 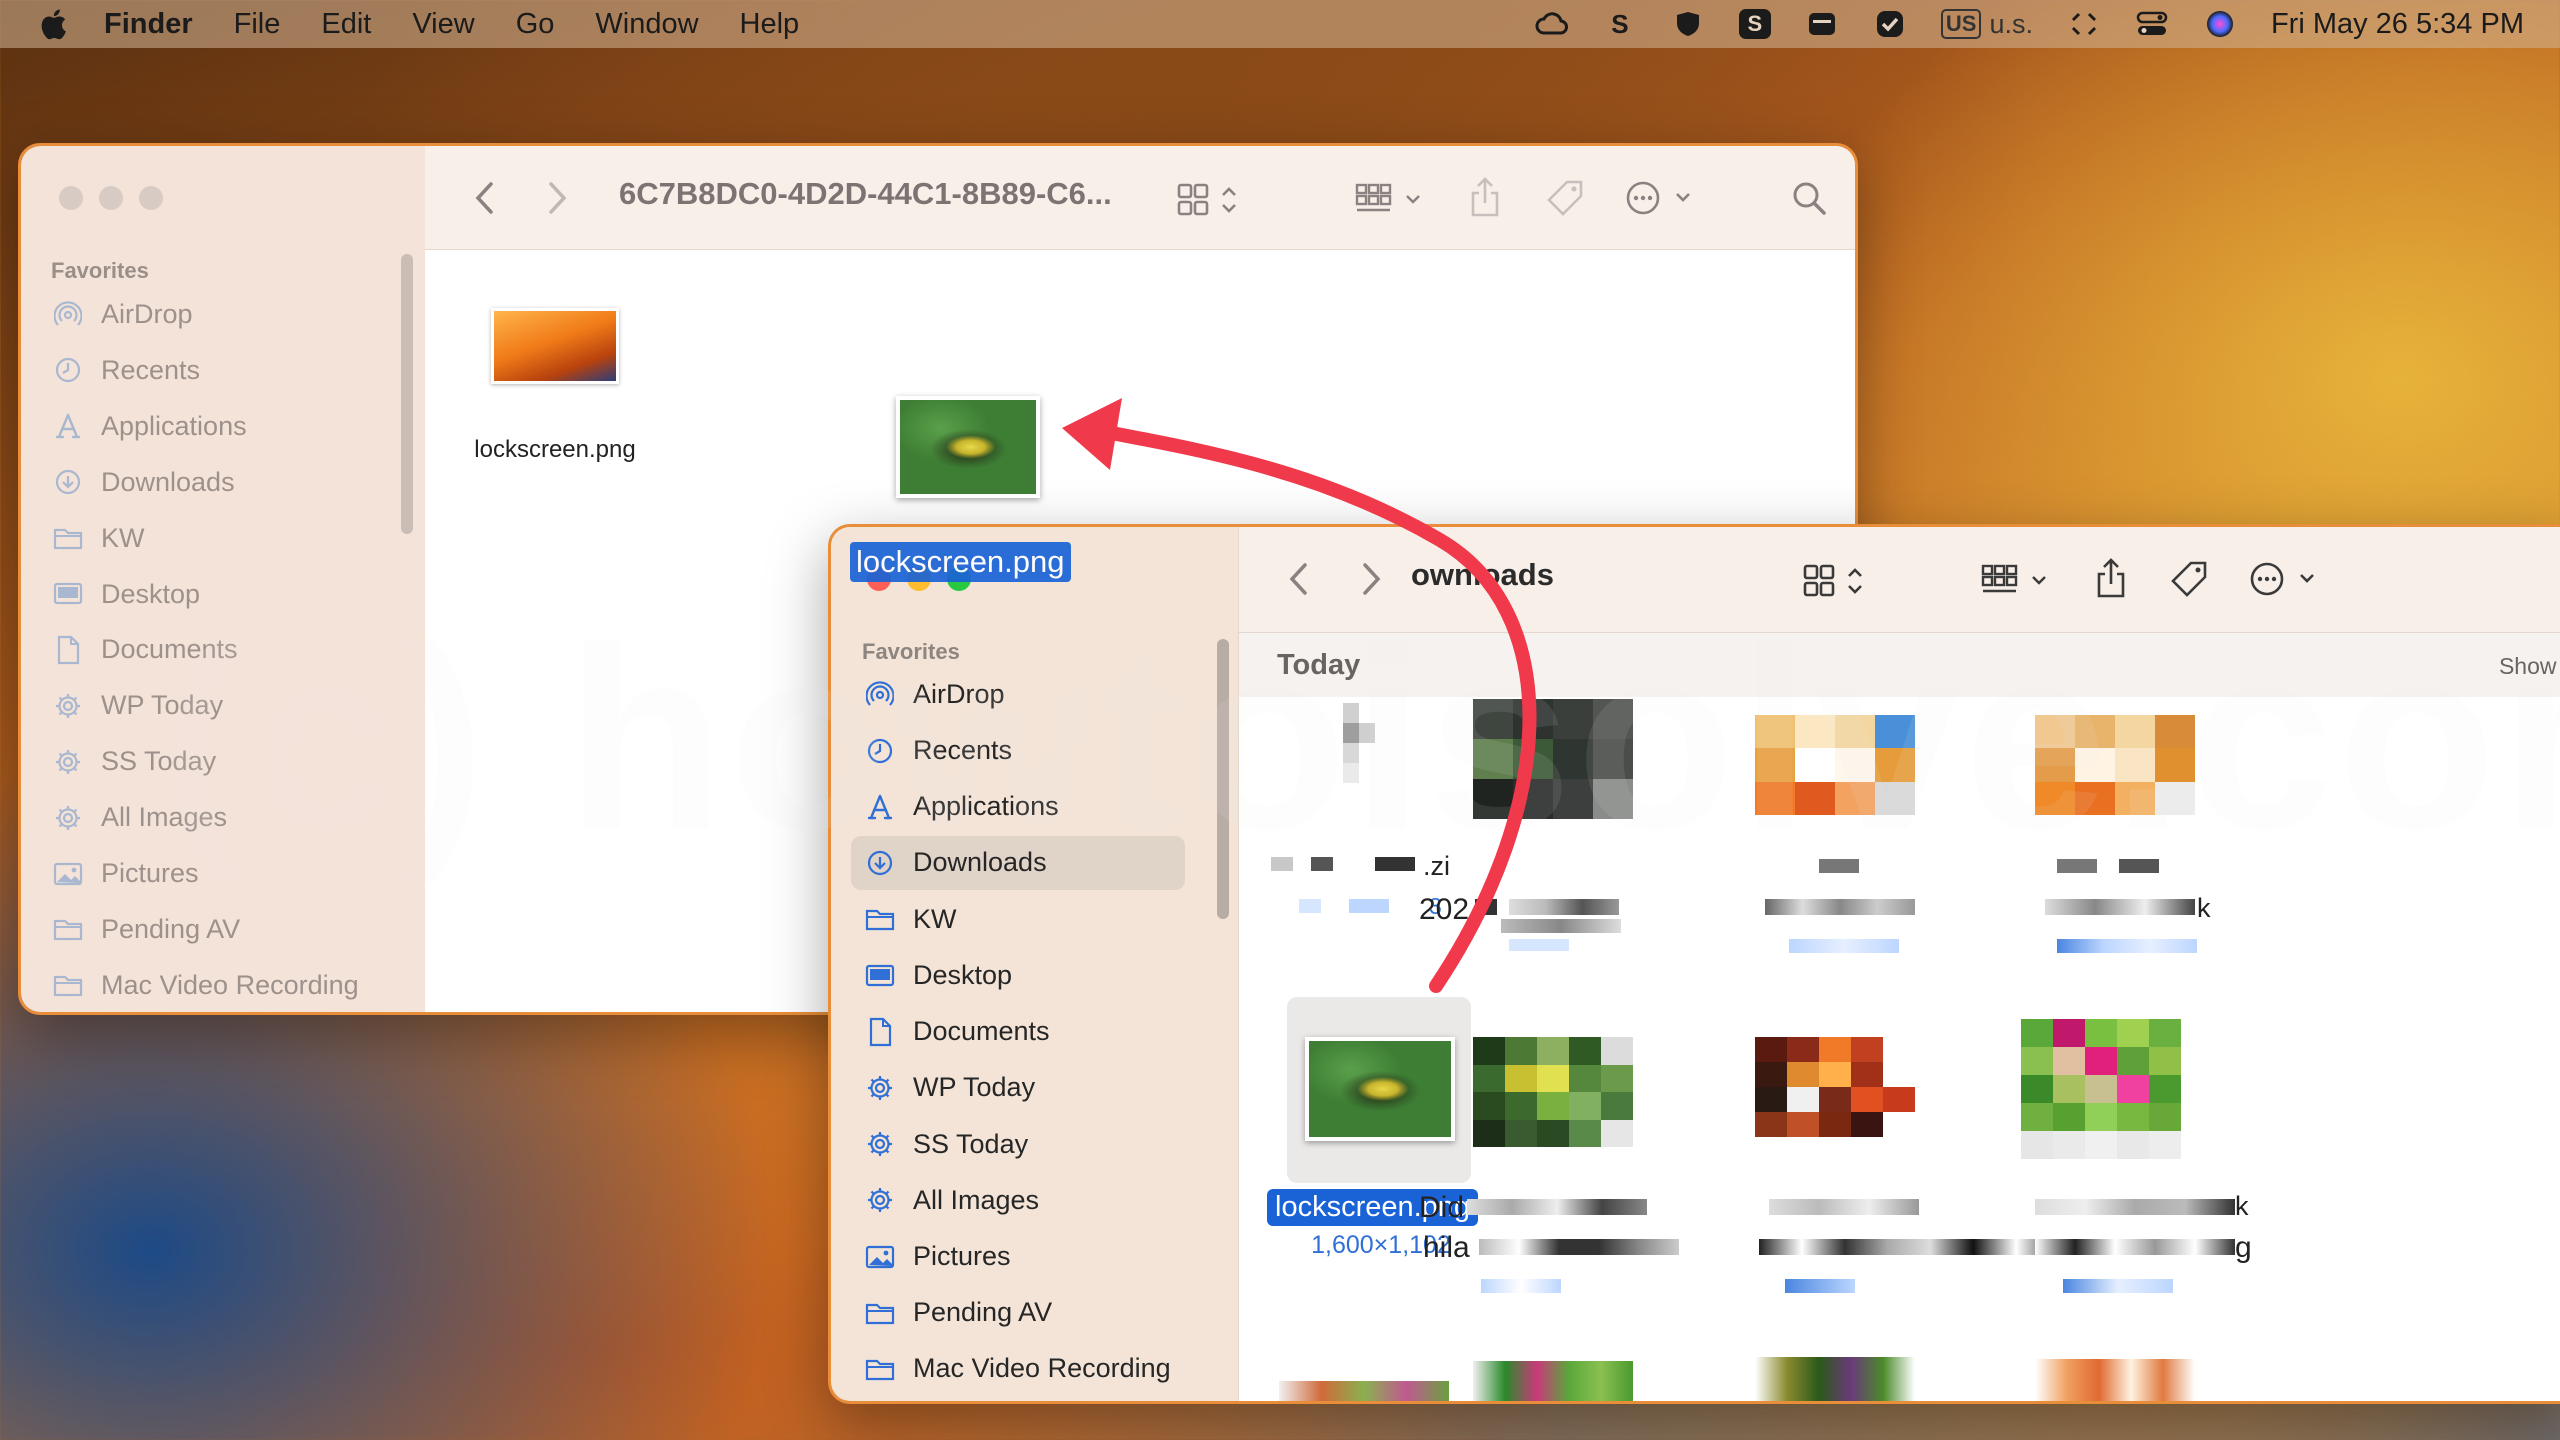 What do you see at coordinates (71, 198) in the screenshot?
I see `close-button` at bounding box center [71, 198].